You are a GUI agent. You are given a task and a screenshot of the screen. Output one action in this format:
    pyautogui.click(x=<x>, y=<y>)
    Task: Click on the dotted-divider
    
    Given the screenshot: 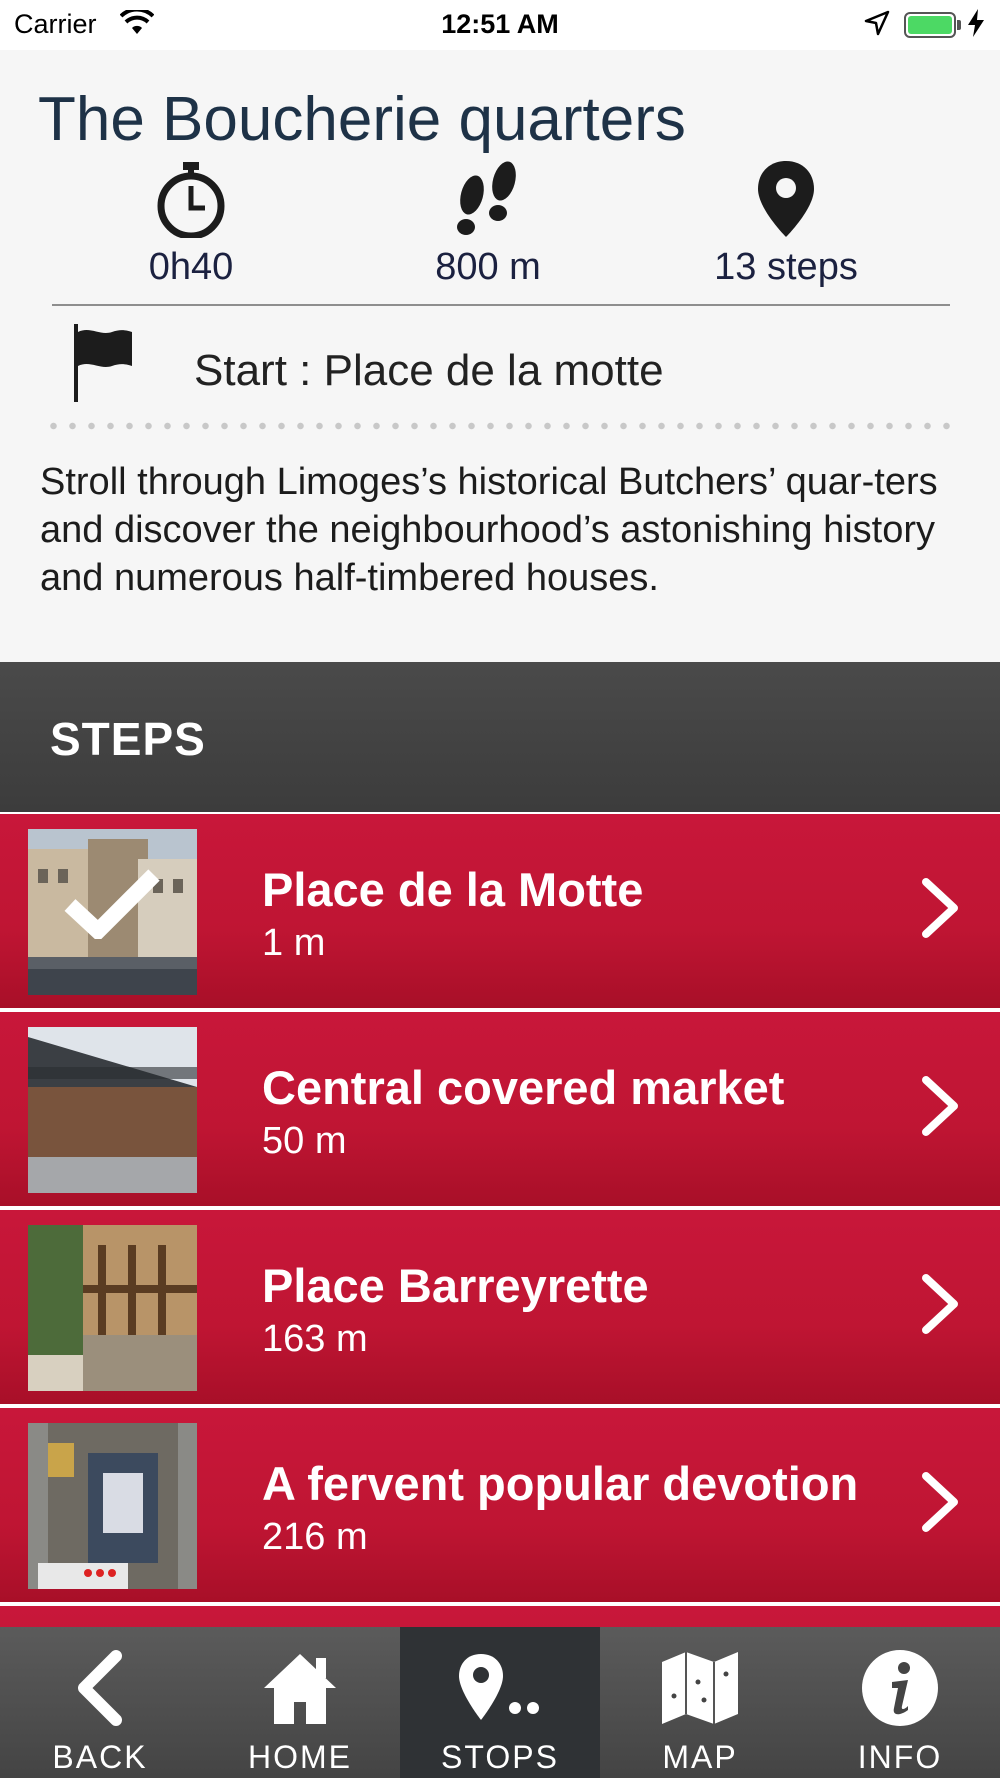 What is the action you would take?
    pyautogui.click(x=500, y=426)
    